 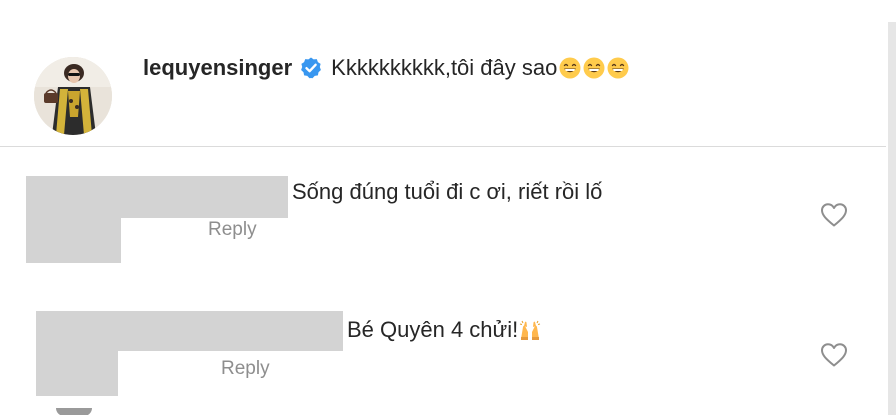 I want to click on scrollbar, so click(x=892, y=218).